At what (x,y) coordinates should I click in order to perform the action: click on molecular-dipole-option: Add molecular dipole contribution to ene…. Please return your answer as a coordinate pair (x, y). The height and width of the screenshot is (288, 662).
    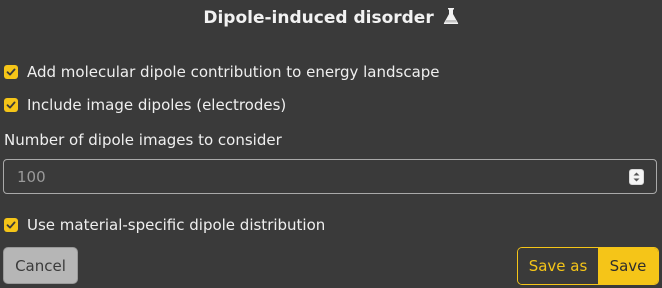
    Looking at the image, I should click on (222, 72).